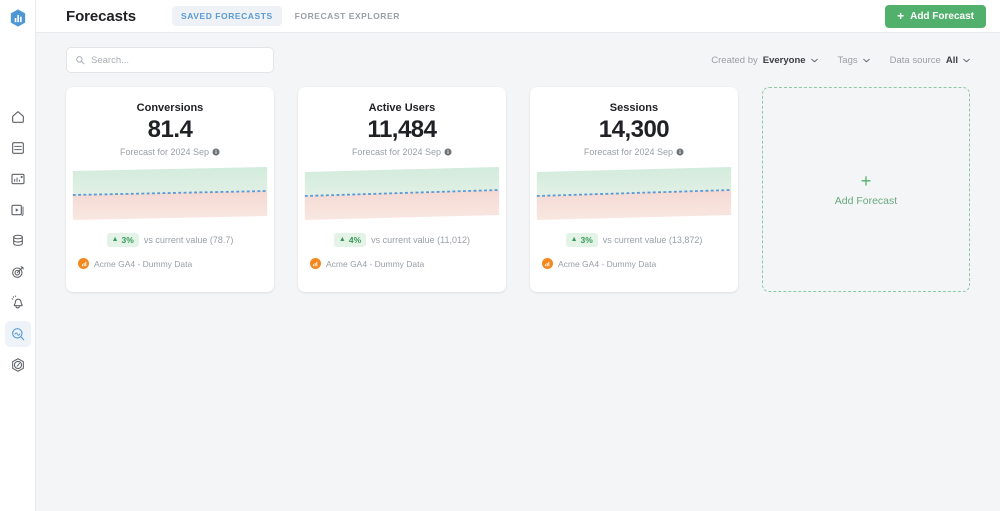 The image size is (1000, 511). What do you see at coordinates (866, 181) in the screenshot?
I see `plus-icon: +` at bounding box center [866, 181].